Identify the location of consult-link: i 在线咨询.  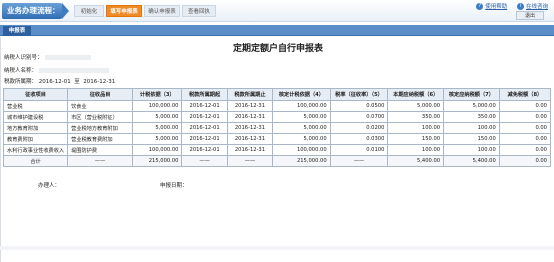
(532, 6).